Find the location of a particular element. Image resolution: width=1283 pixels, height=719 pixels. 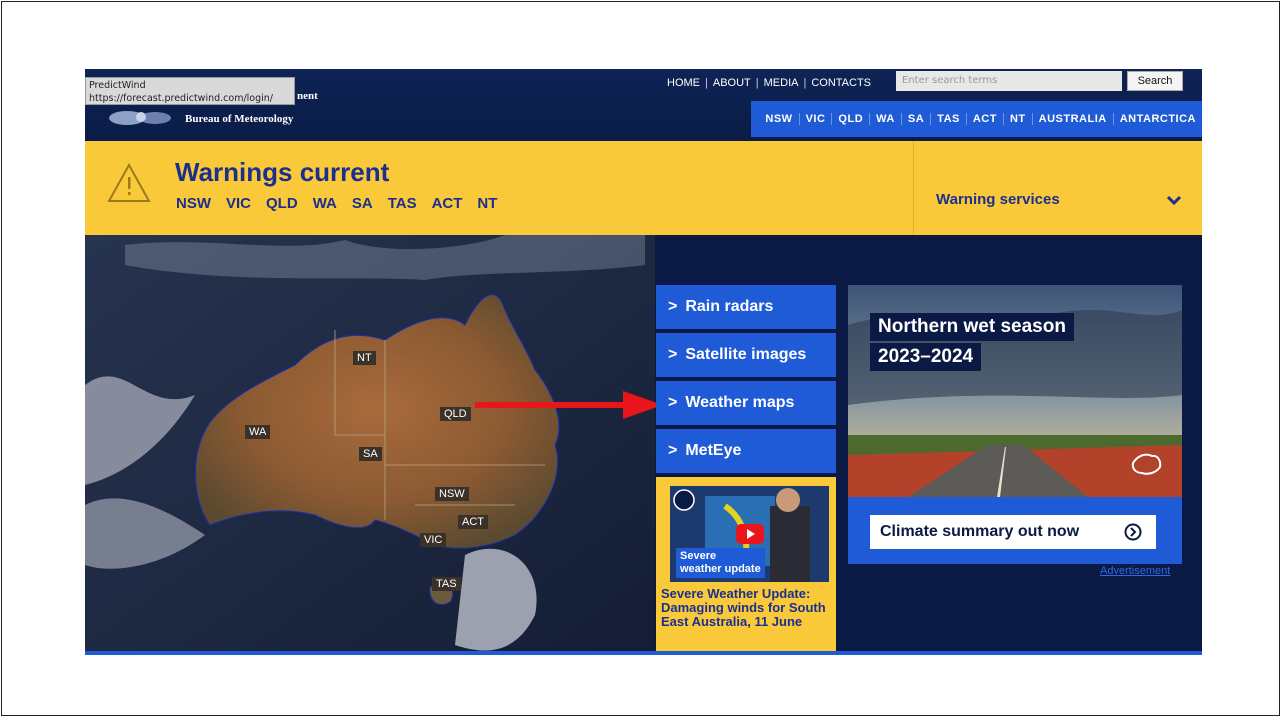

video-thumbnail: Severe weather update is located at coordinates (749, 534).